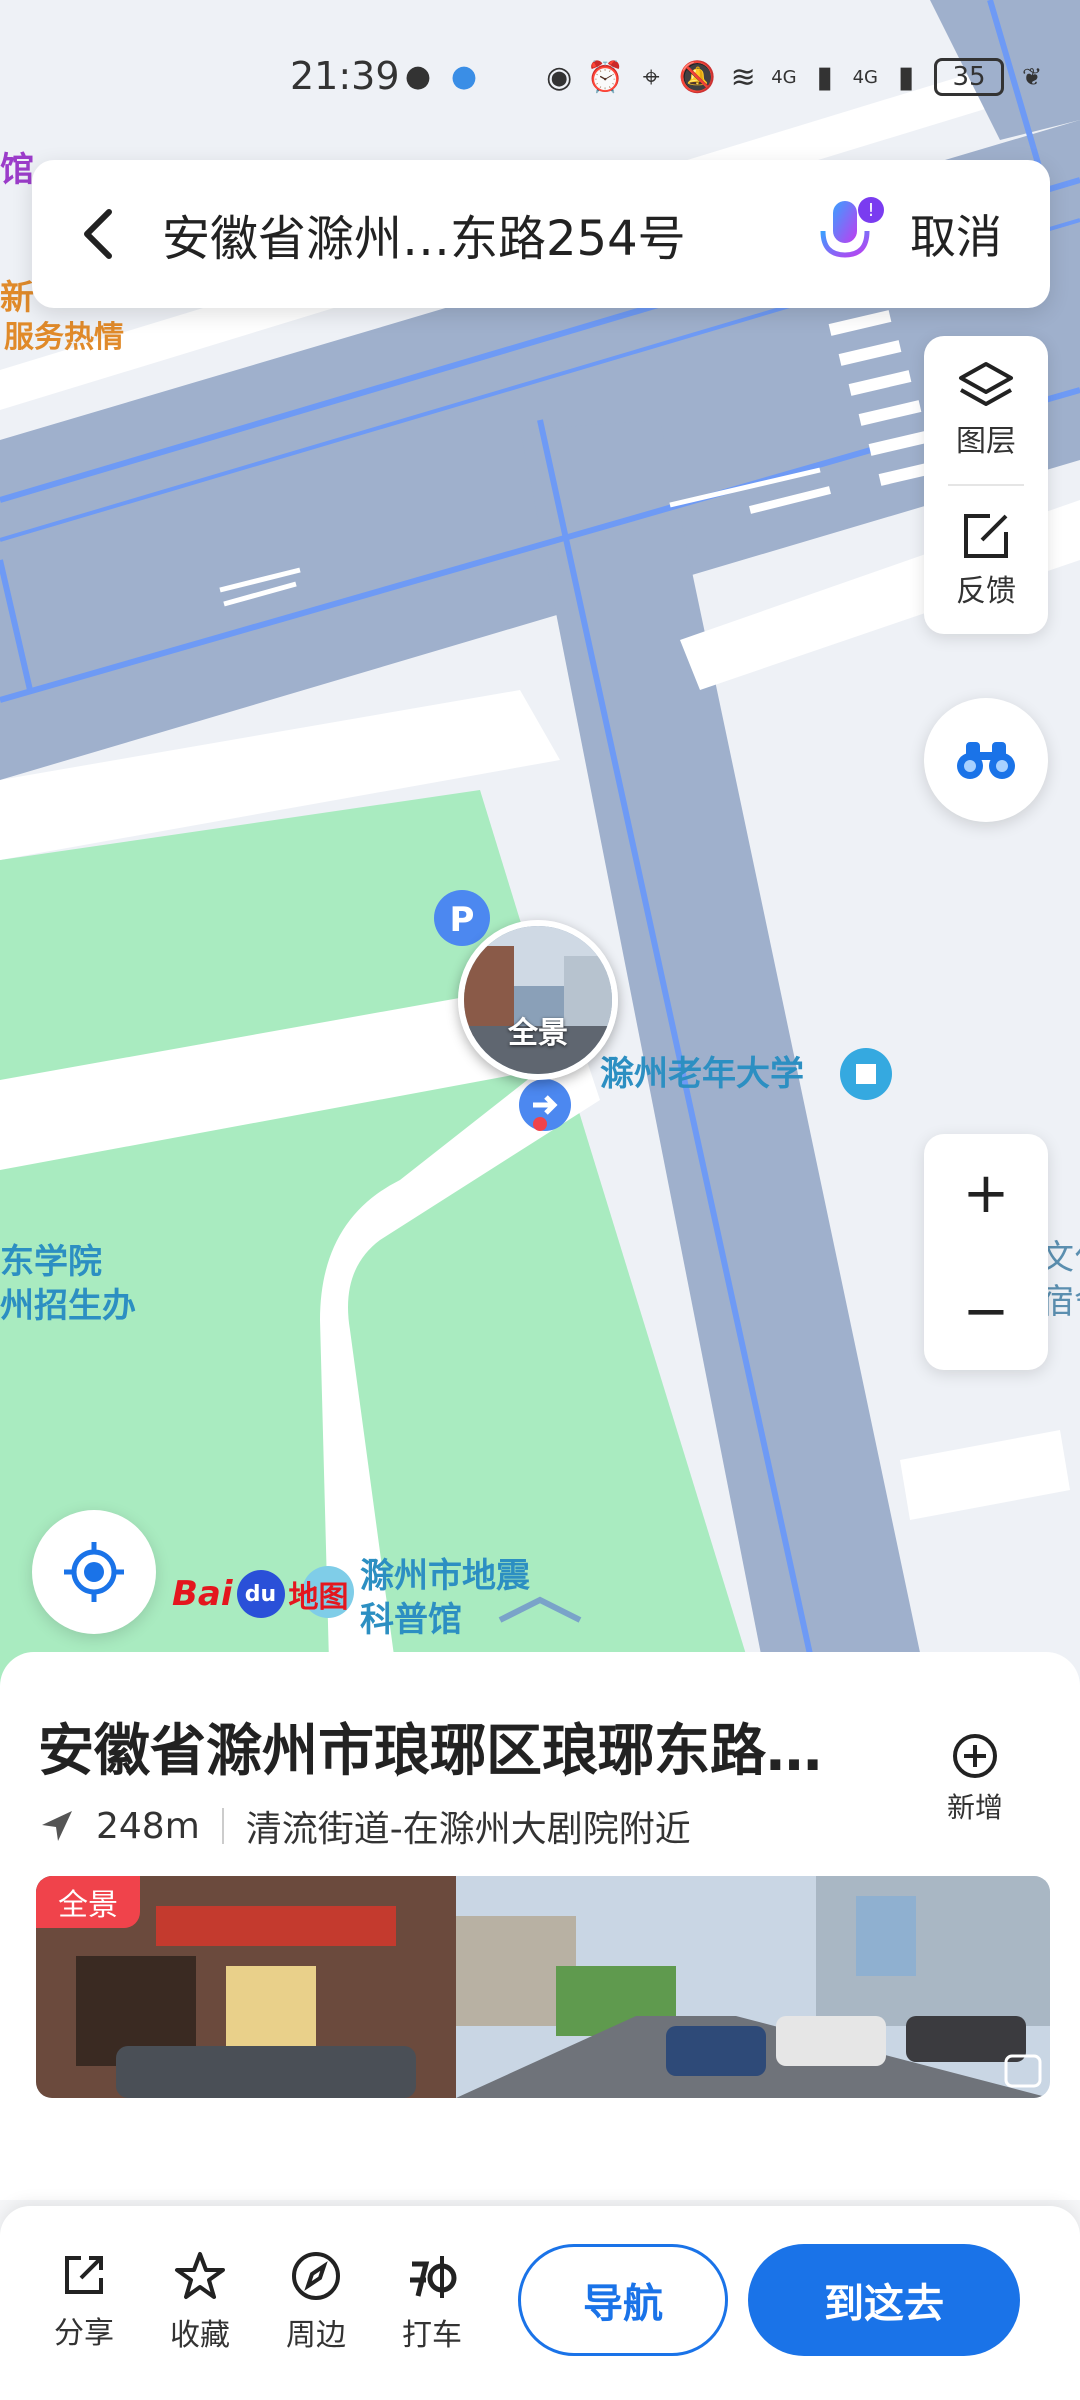  What do you see at coordinates (884, 2300) in the screenshot?
I see `go-here-button: 到这去` at bounding box center [884, 2300].